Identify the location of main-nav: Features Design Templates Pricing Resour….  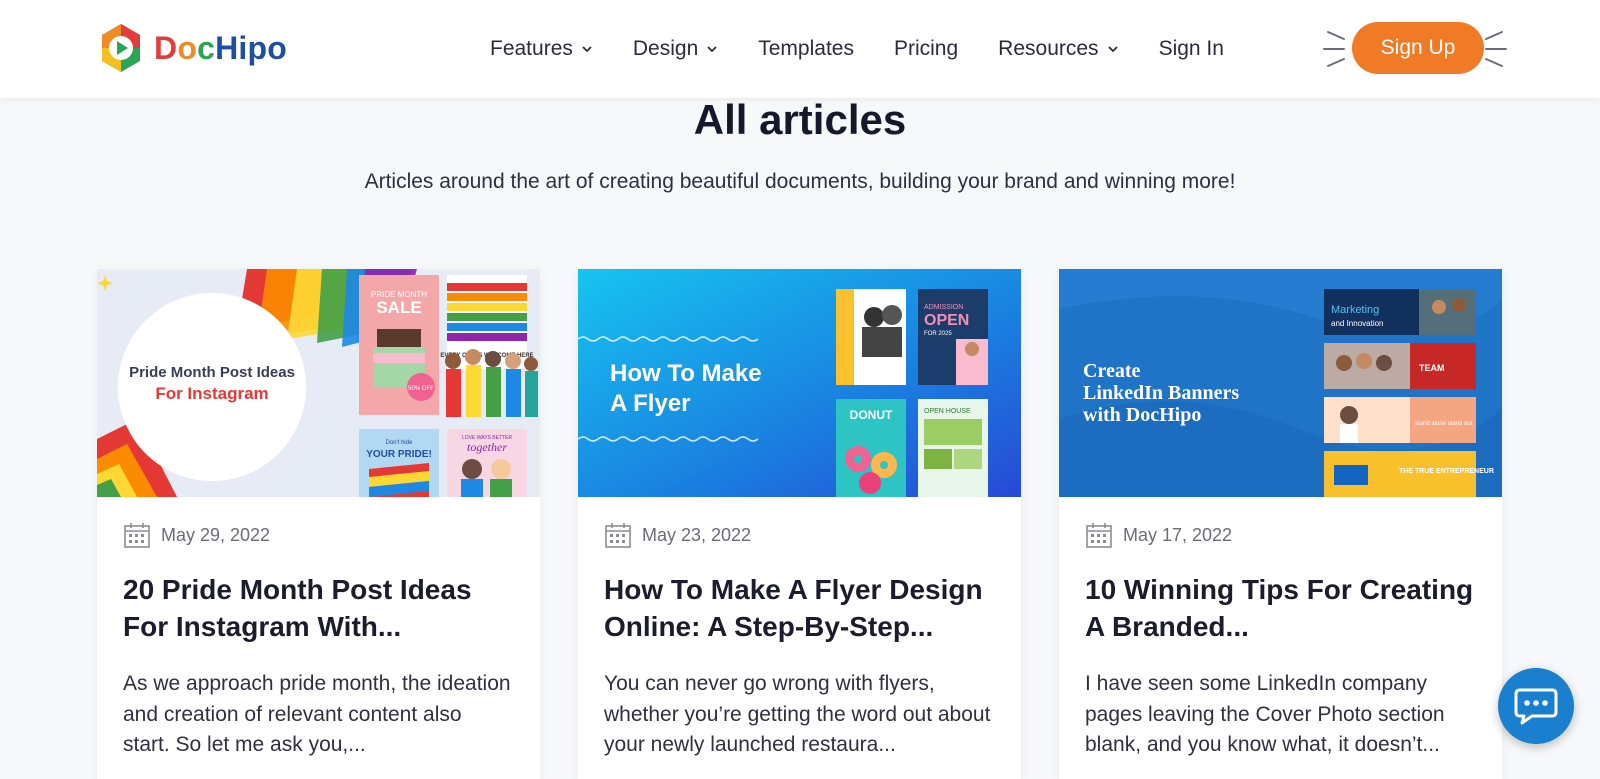
(877, 49).